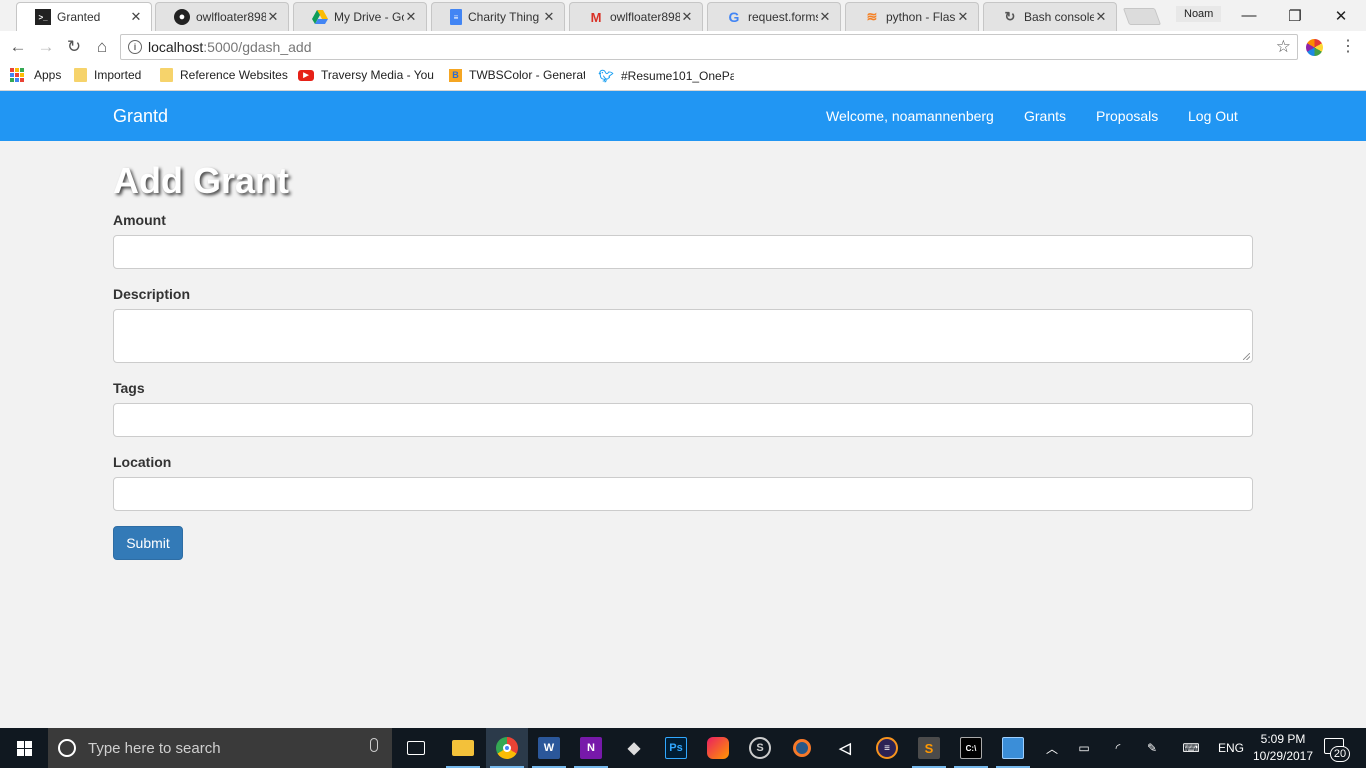 The width and height of the screenshot is (1366, 768). I want to click on back-arrow-icon: ←, so click(18, 47).